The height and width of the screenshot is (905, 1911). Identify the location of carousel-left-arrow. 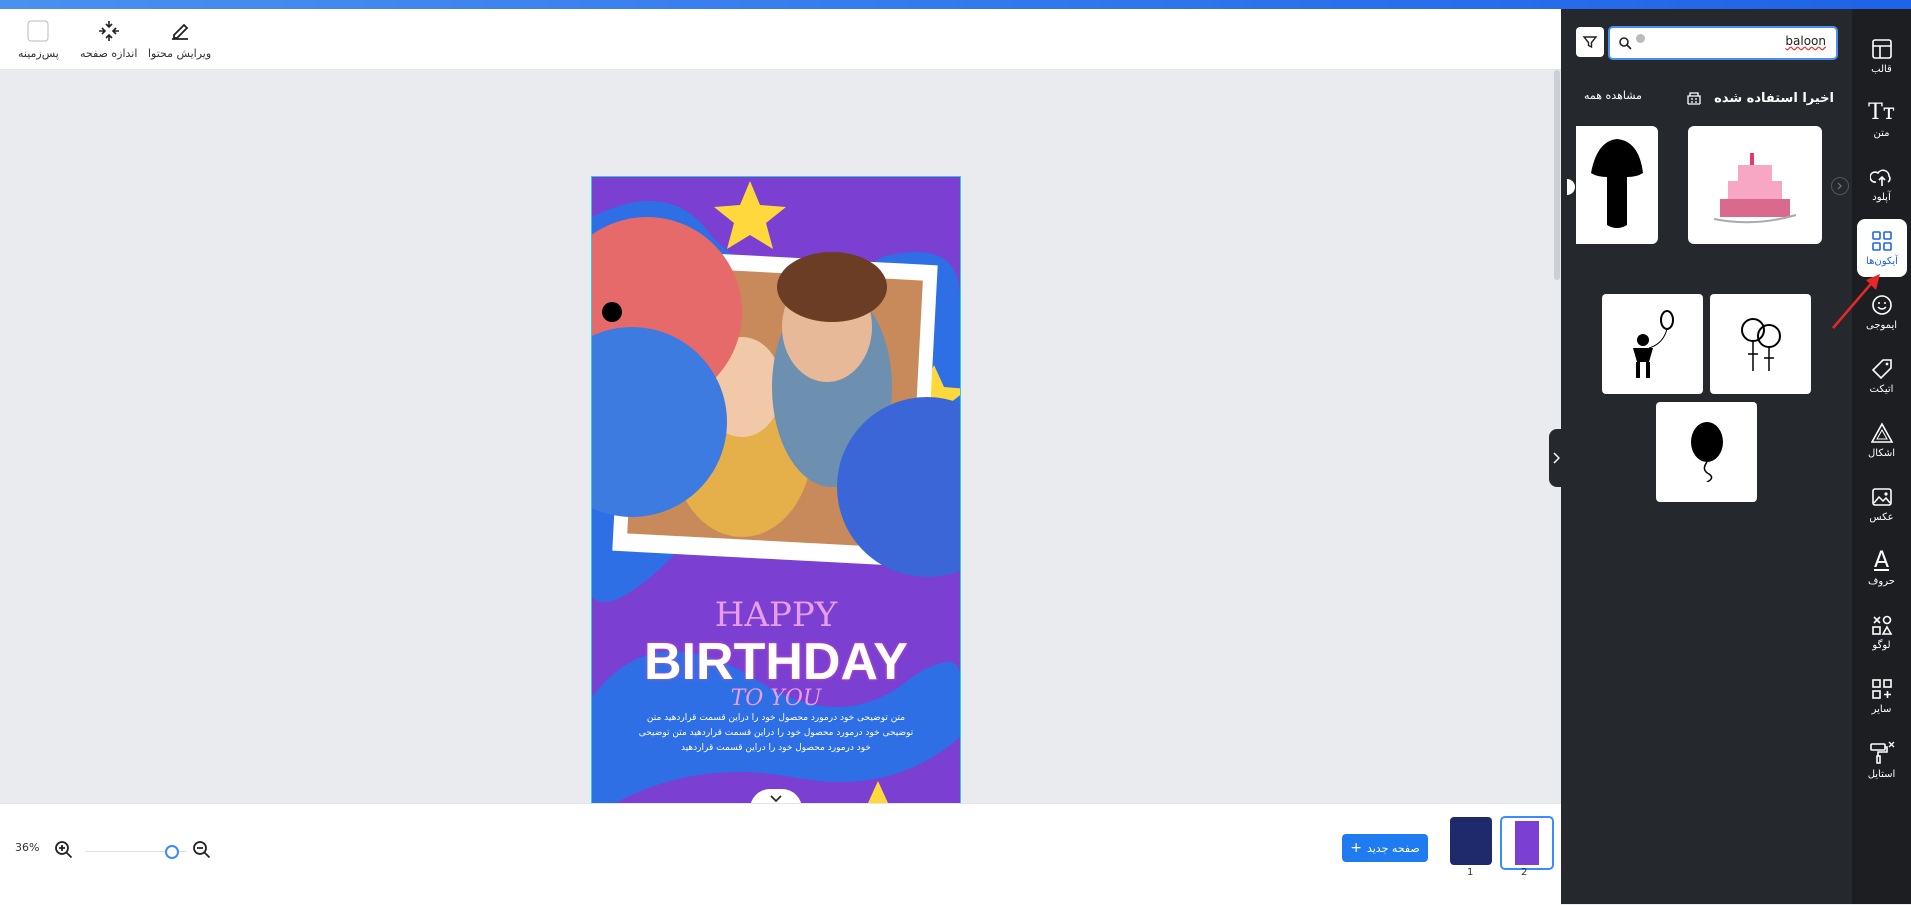
(1571, 187).